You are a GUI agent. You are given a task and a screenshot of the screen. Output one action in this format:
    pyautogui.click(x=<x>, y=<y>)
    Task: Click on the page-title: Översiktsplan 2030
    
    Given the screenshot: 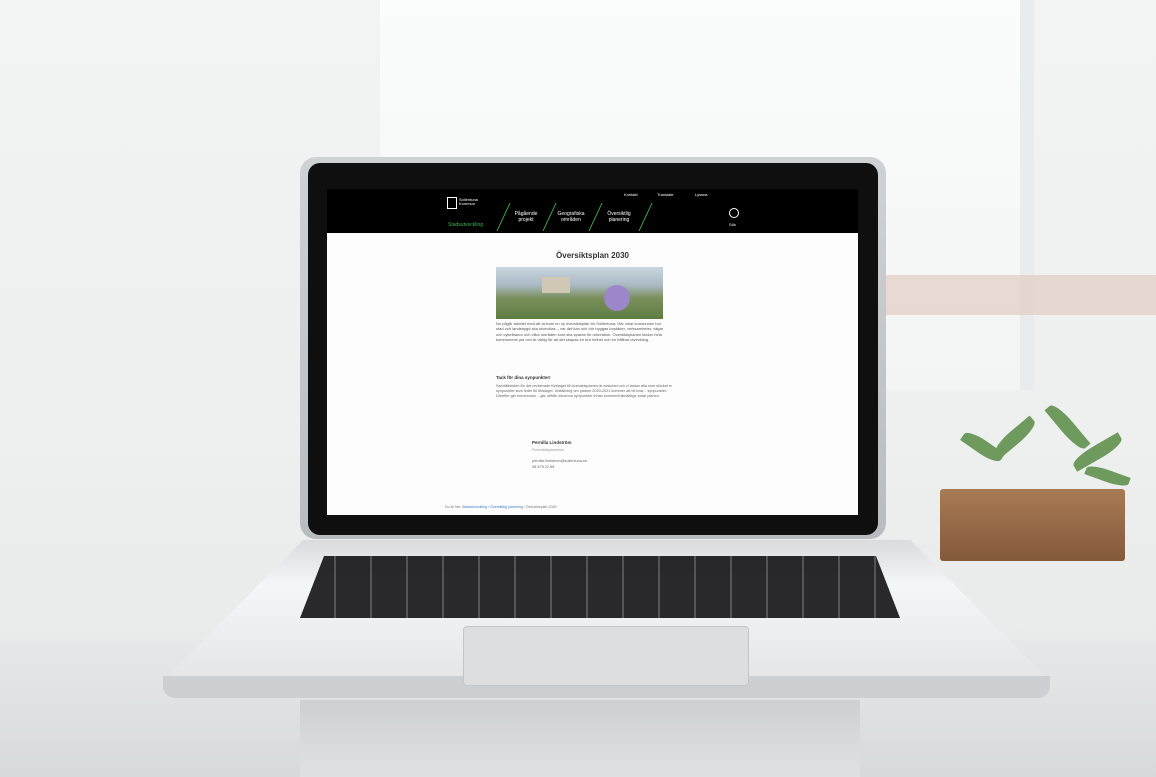 What is the action you would take?
    pyautogui.click(x=592, y=255)
    